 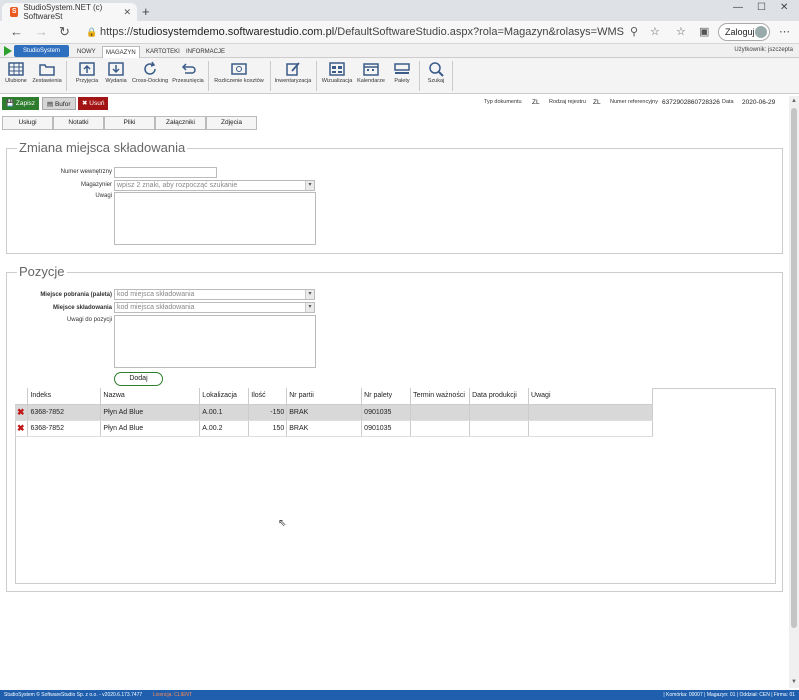 I want to click on ribbon-wydania: Wydania, so click(x=116, y=76).